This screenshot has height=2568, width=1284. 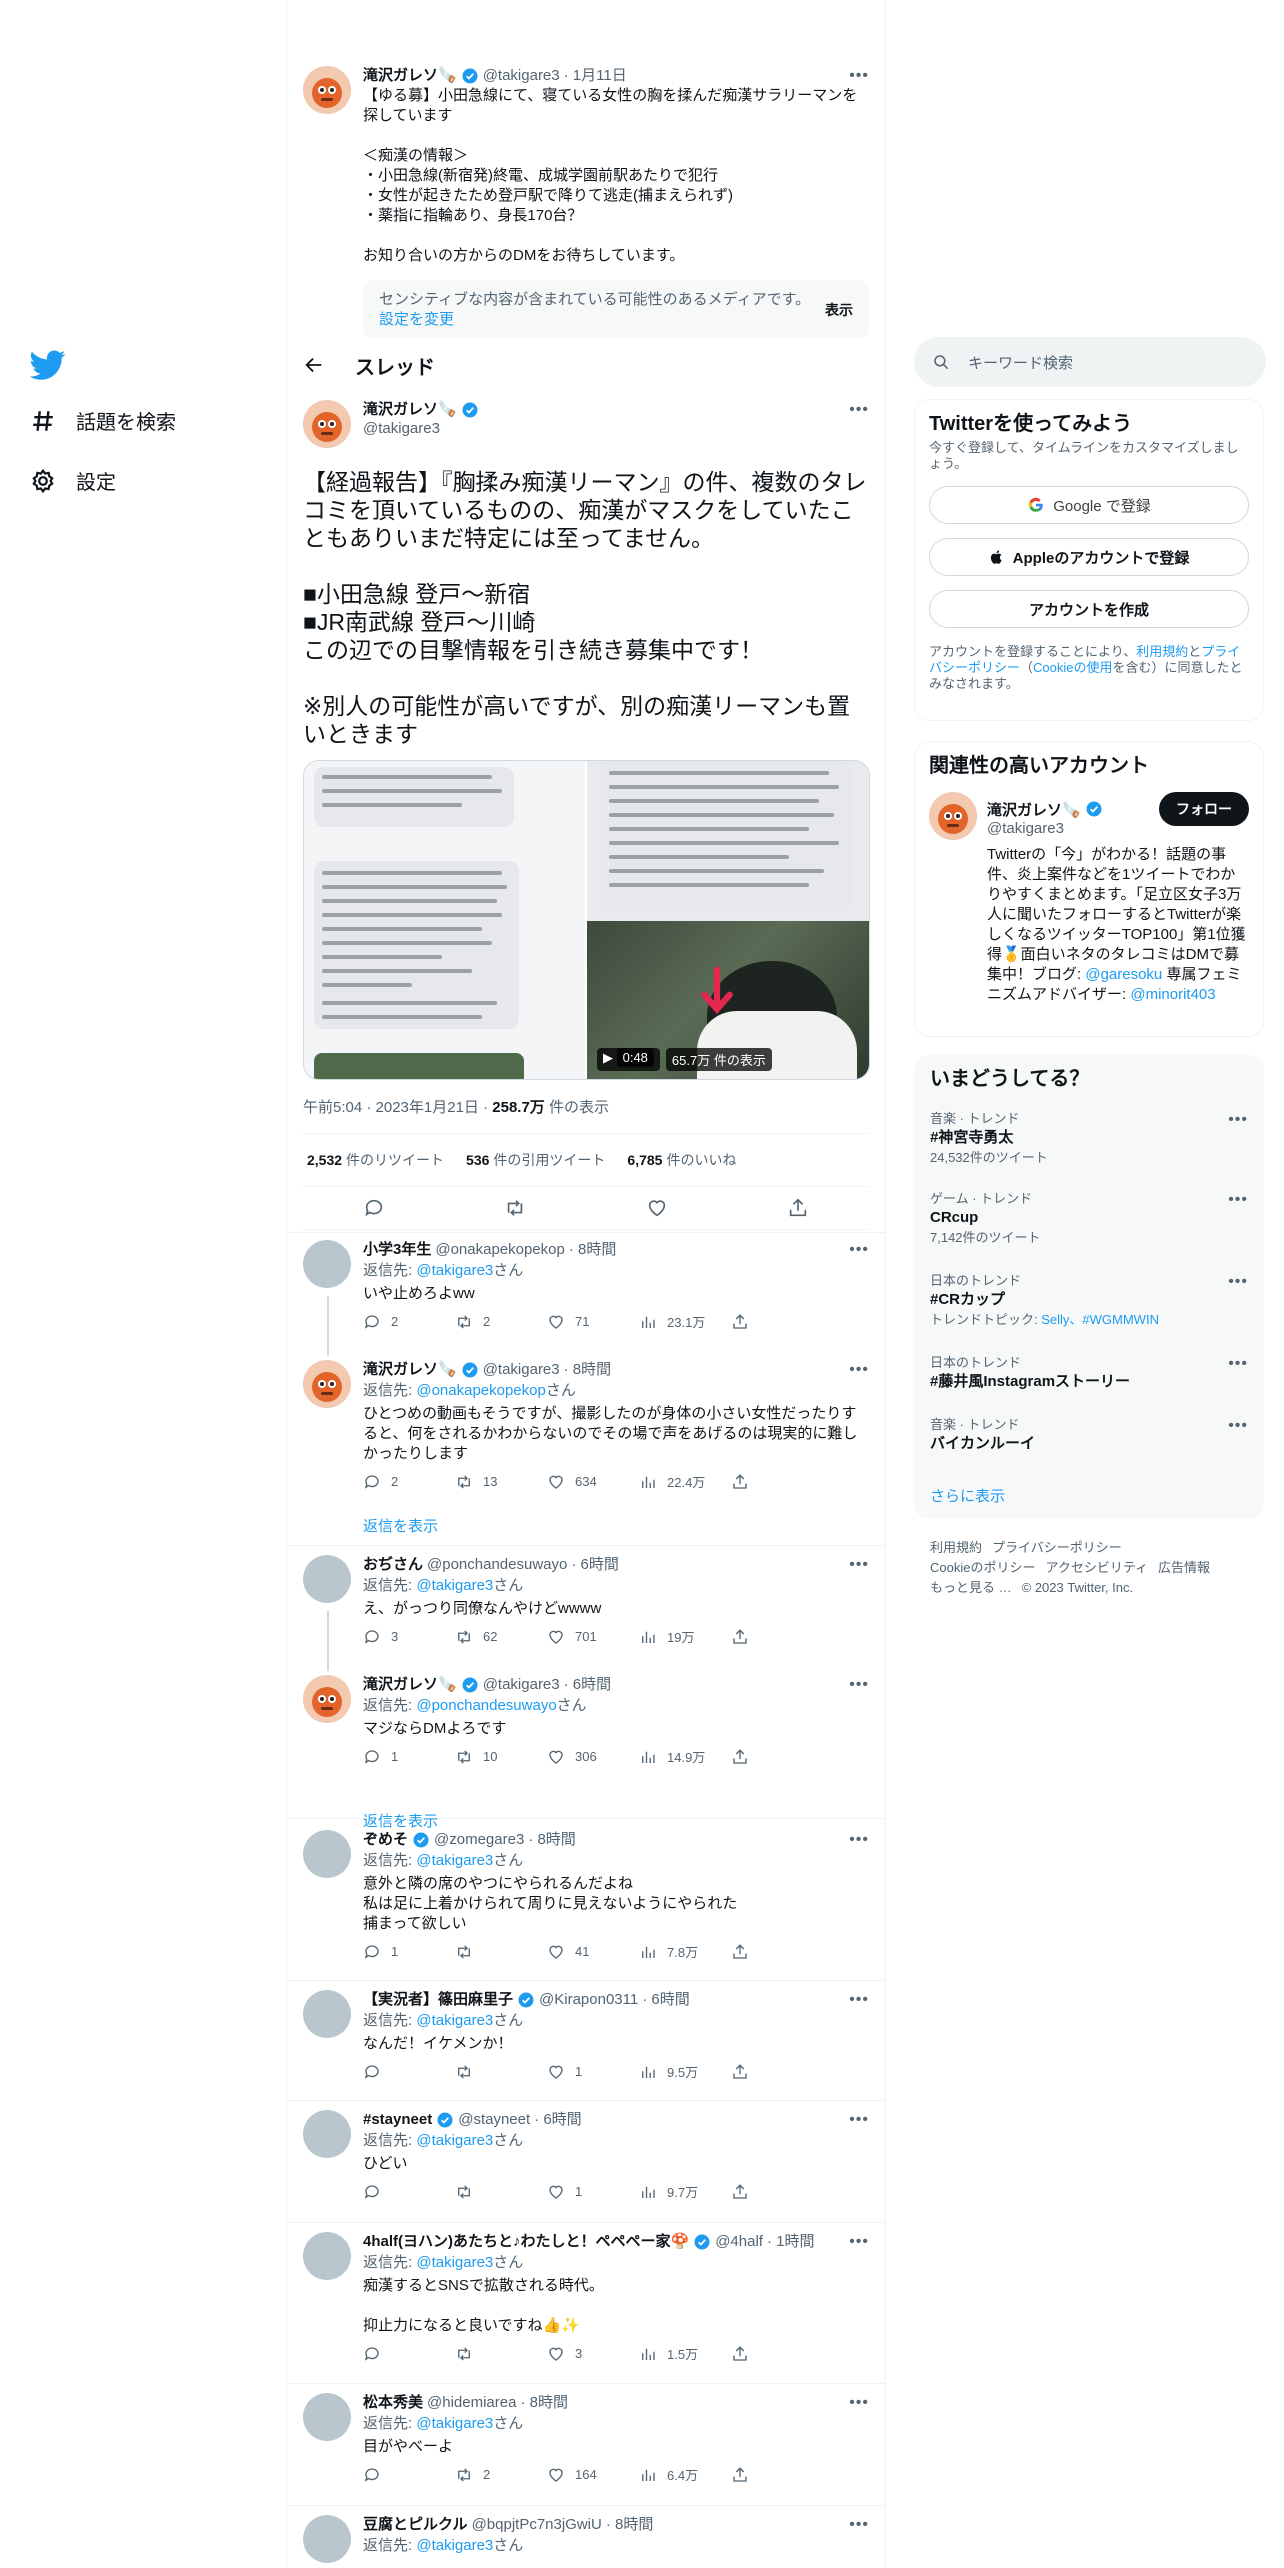 What do you see at coordinates (479, 1840) in the screenshot?
I see `author-handle: @zomegare3` at bounding box center [479, 1840].